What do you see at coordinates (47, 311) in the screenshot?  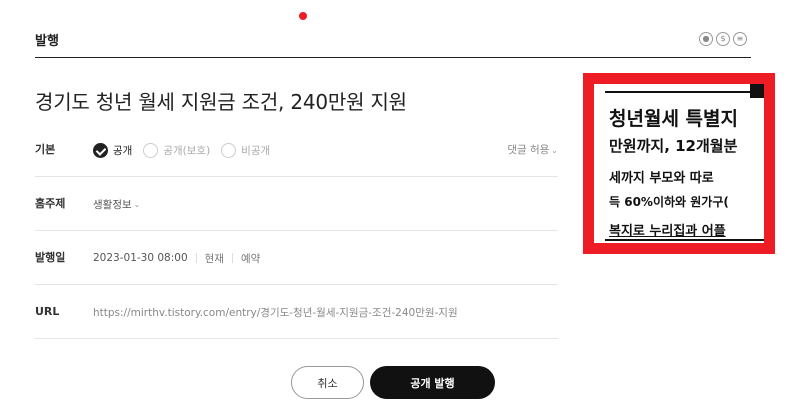 I see `url-label: URL` at bounding box center [47, 311].